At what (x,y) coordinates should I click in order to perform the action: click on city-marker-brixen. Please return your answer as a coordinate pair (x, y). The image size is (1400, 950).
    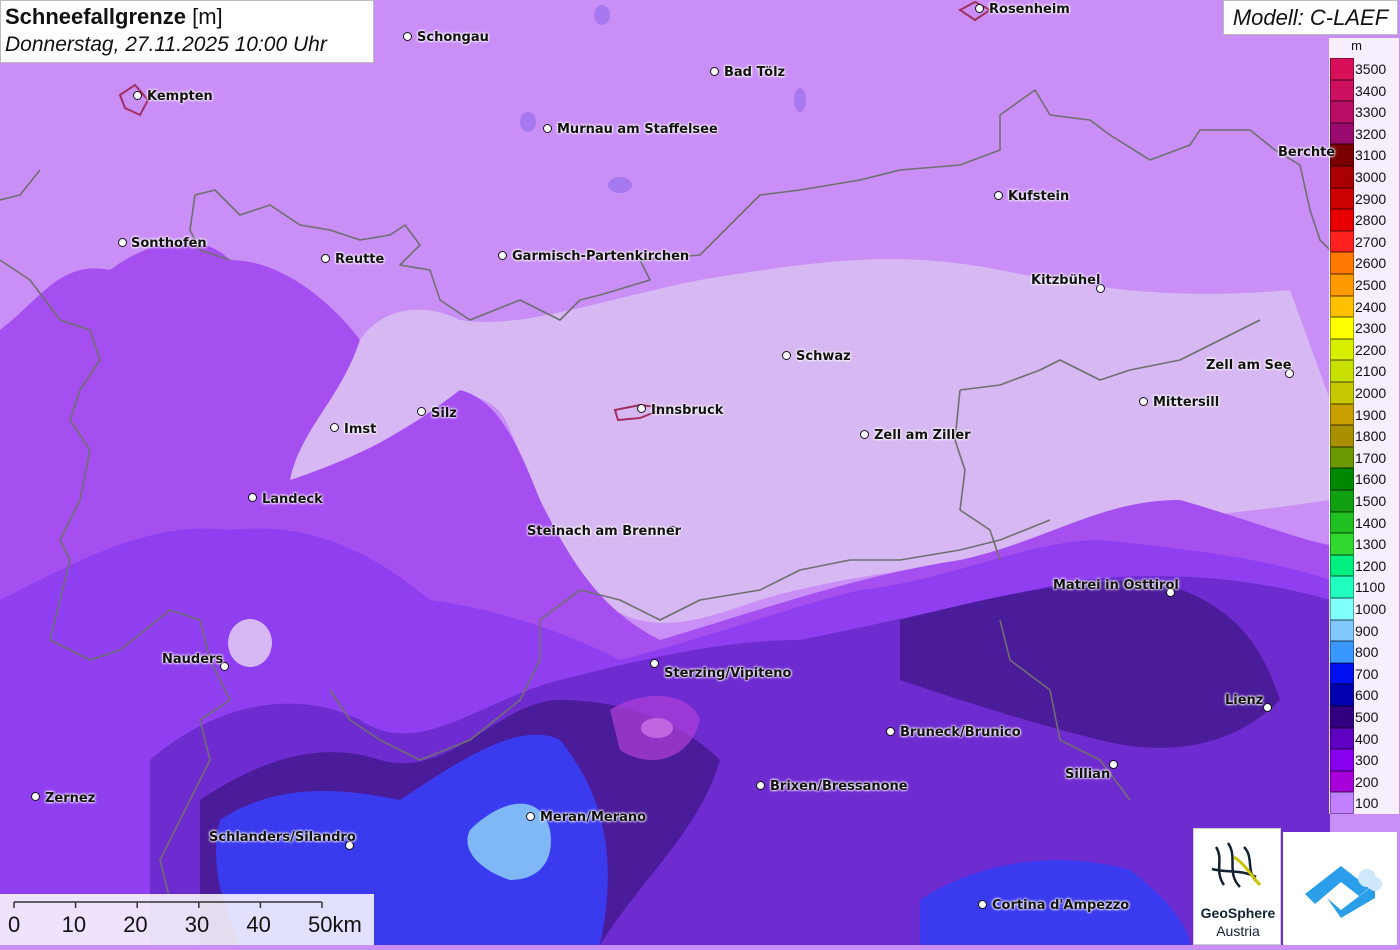
    Looking at the image, I should click on (760, 785).